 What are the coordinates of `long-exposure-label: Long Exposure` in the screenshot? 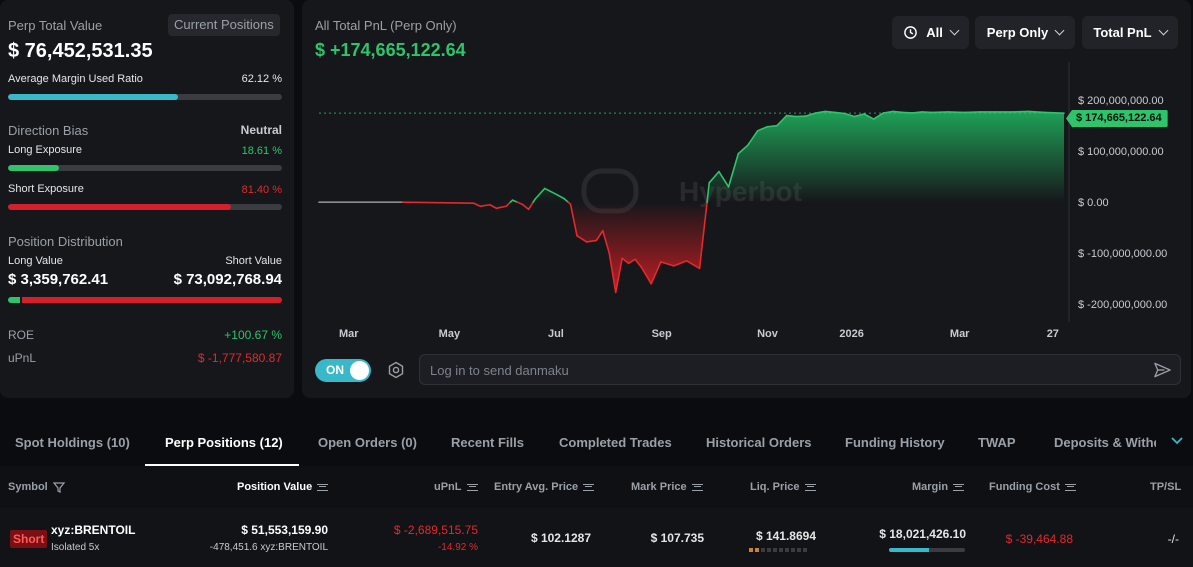 It's located at (45, 150).